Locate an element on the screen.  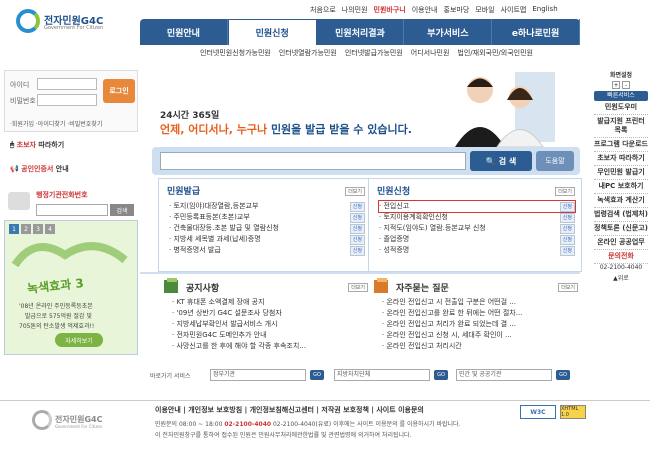
list-item: · 토지이용계획확인신청 신청 is located at coordinates (477, 217).